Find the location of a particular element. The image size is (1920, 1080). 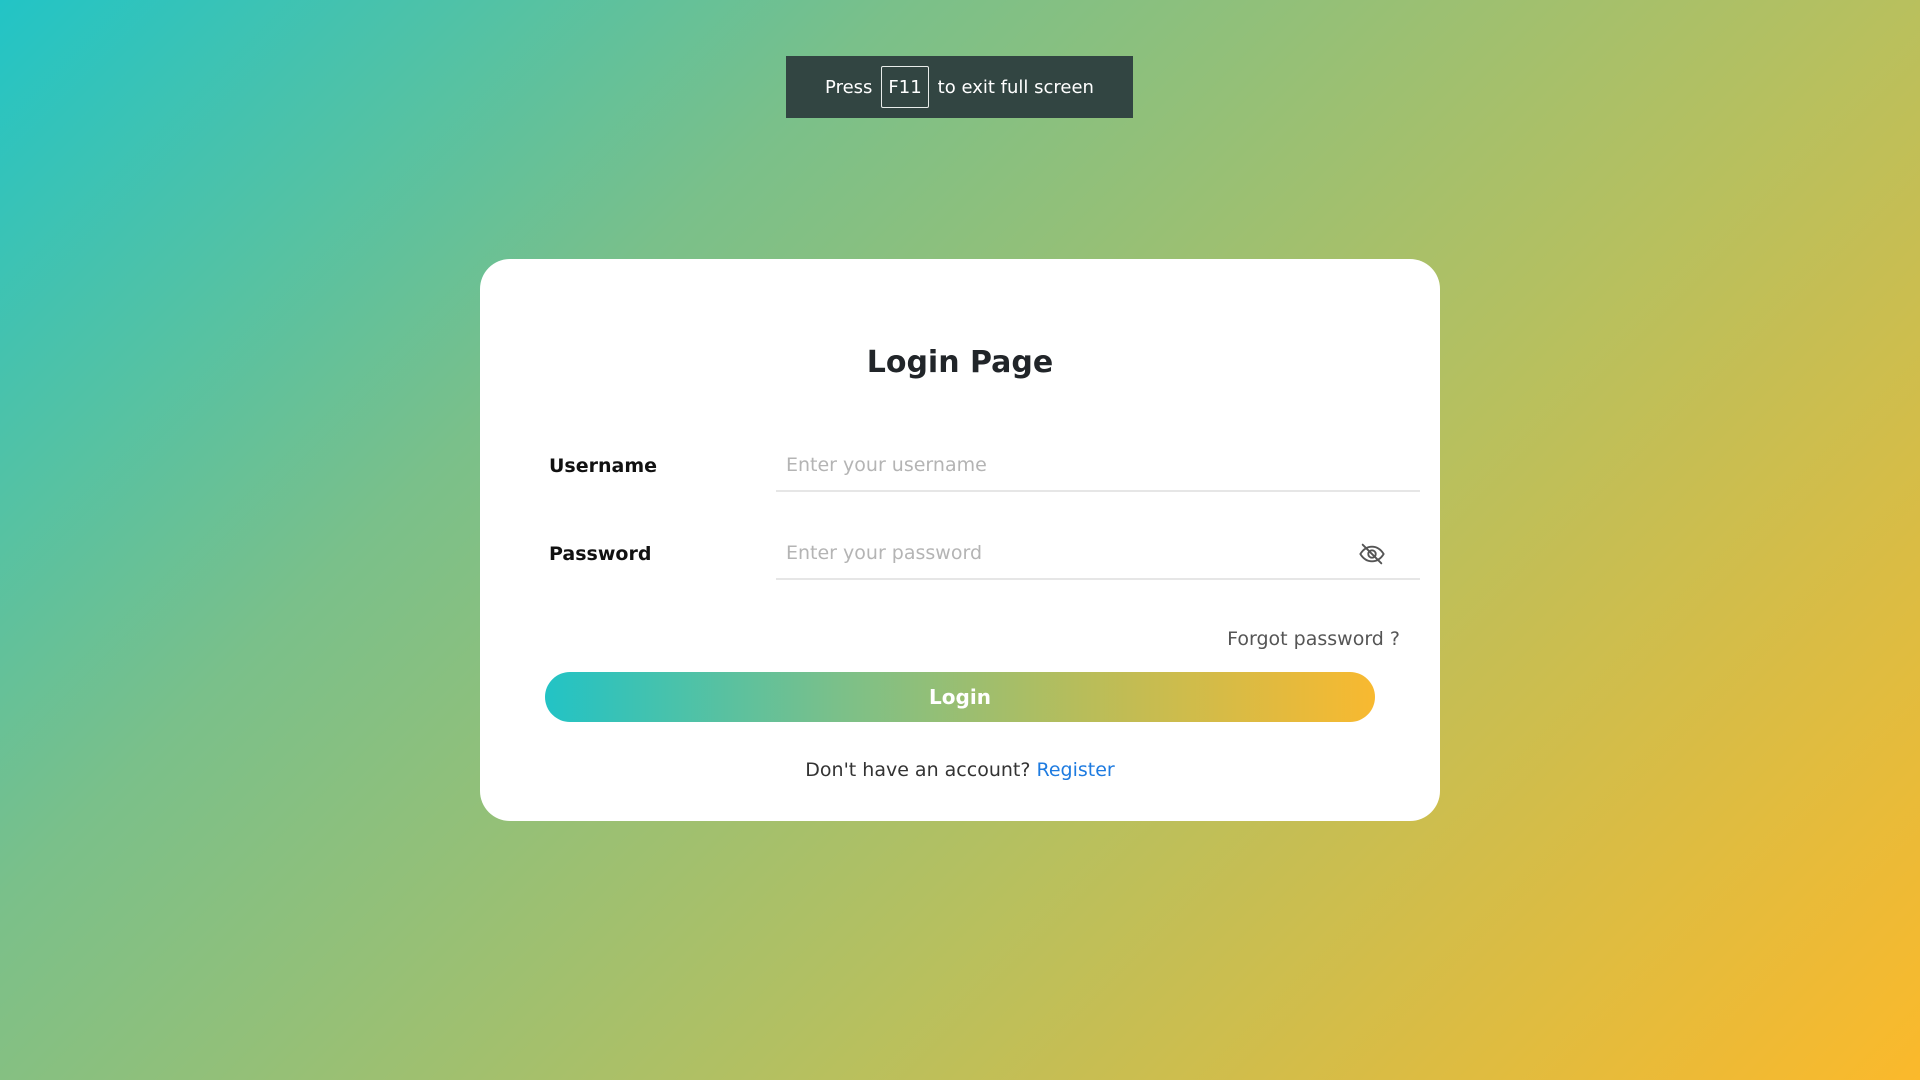

password-field-container is located at coordinates (1098, 555).